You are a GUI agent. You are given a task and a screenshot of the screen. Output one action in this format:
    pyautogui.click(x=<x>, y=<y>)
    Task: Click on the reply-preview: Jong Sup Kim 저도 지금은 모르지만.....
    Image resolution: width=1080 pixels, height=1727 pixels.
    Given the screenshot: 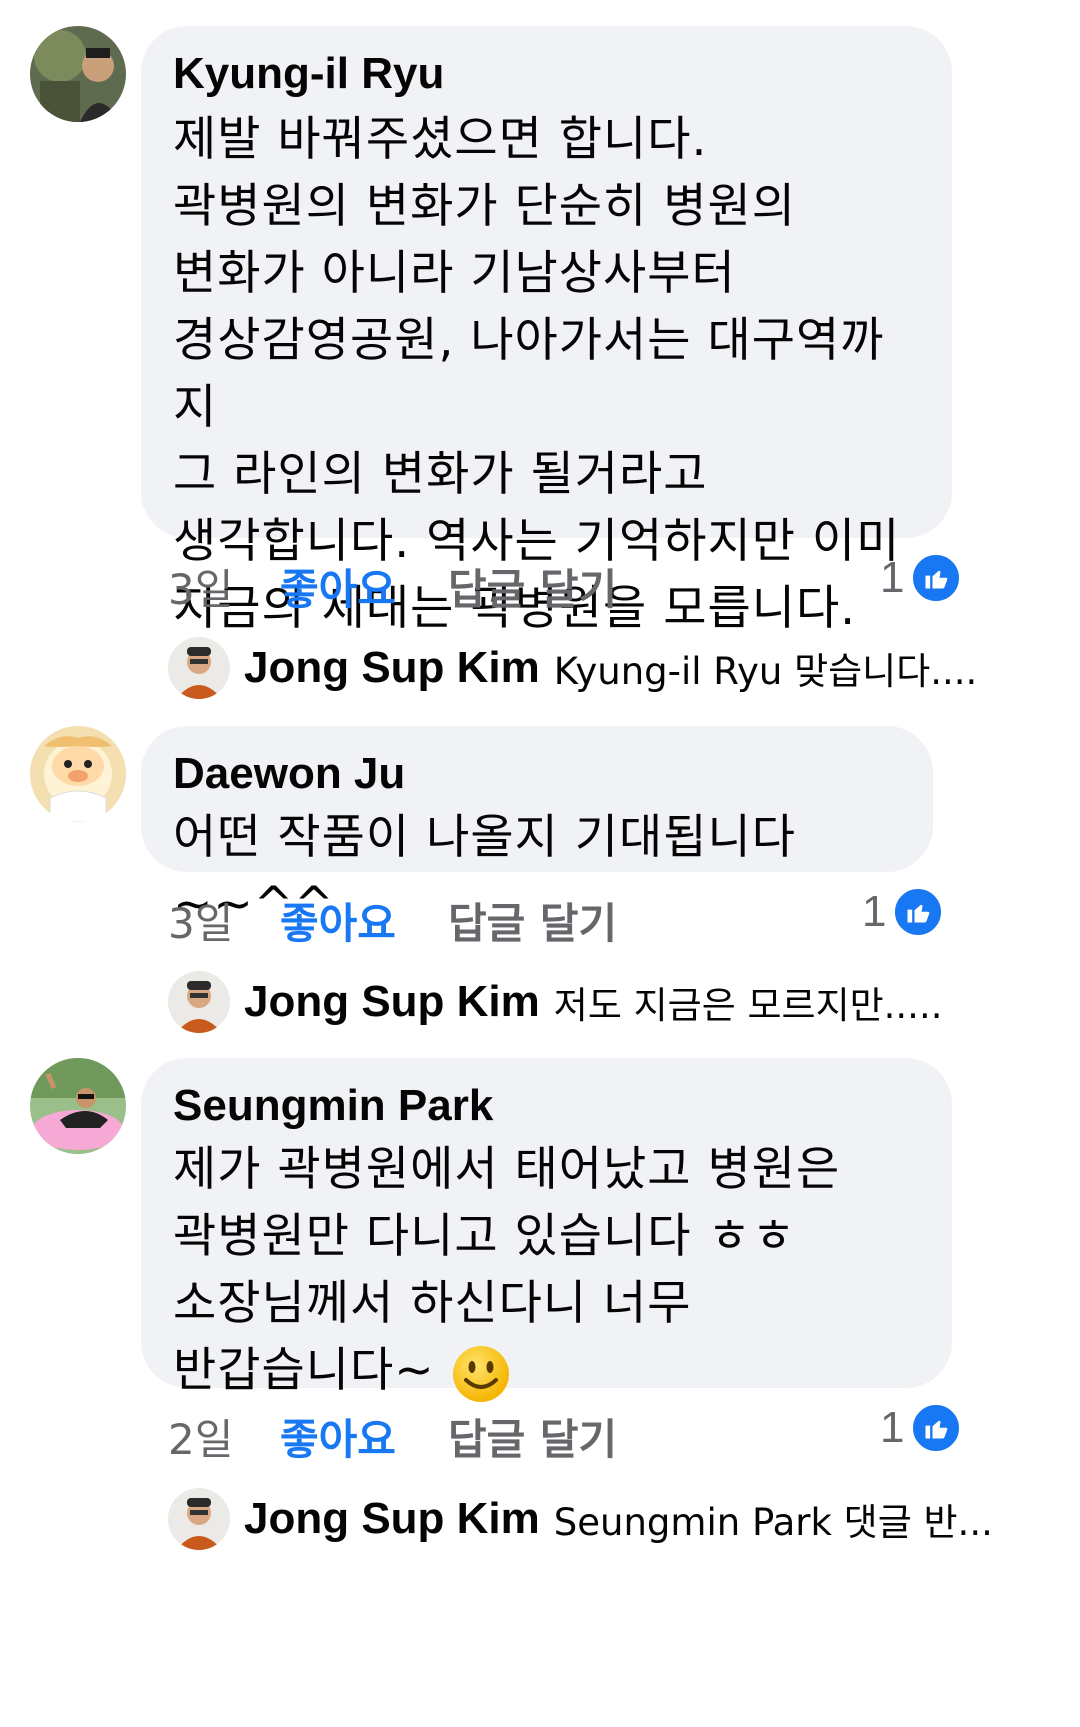 What is the action you would take?
    pyautogui.click(x=555, y=1002)
    